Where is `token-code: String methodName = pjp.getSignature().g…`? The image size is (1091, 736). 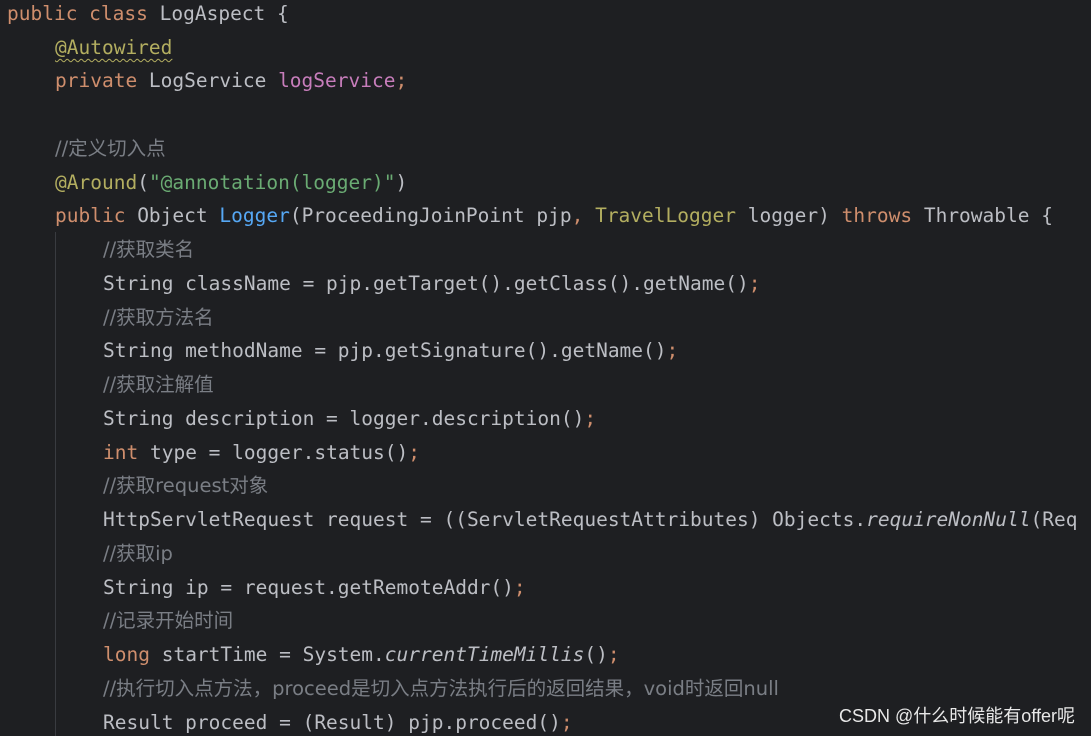
token-code: String methodName = pjp.getSignature().g… is located at coordinates (385, 350).